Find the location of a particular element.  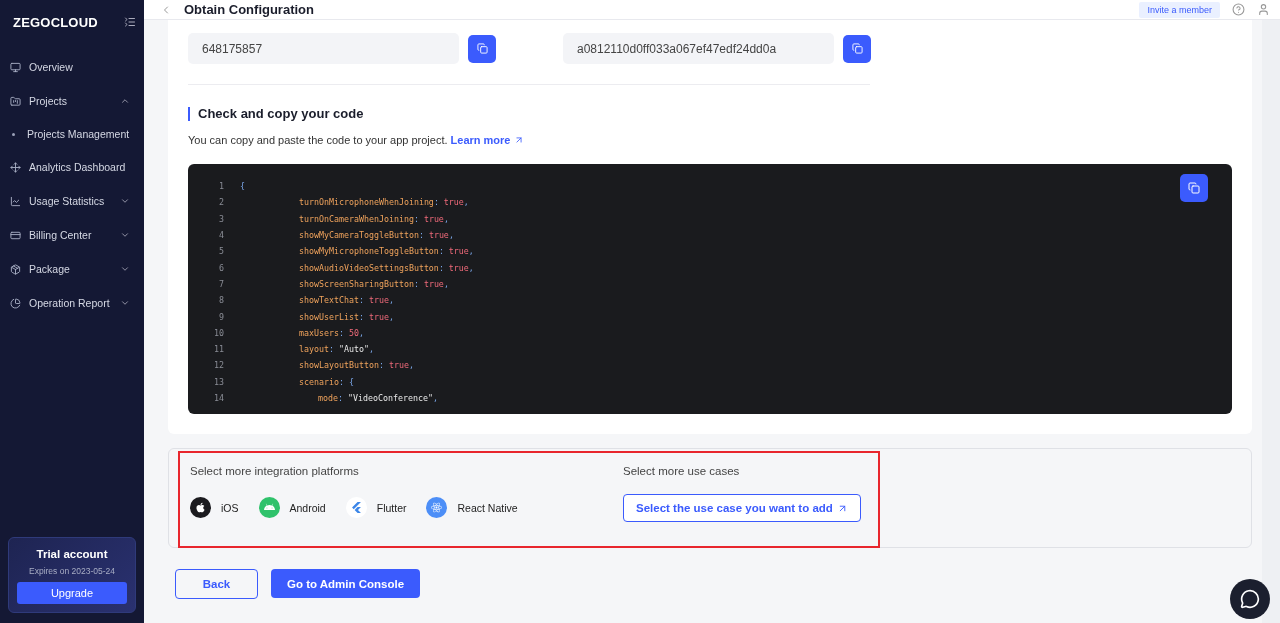

chat-button is located at coordinates (1250, 599).